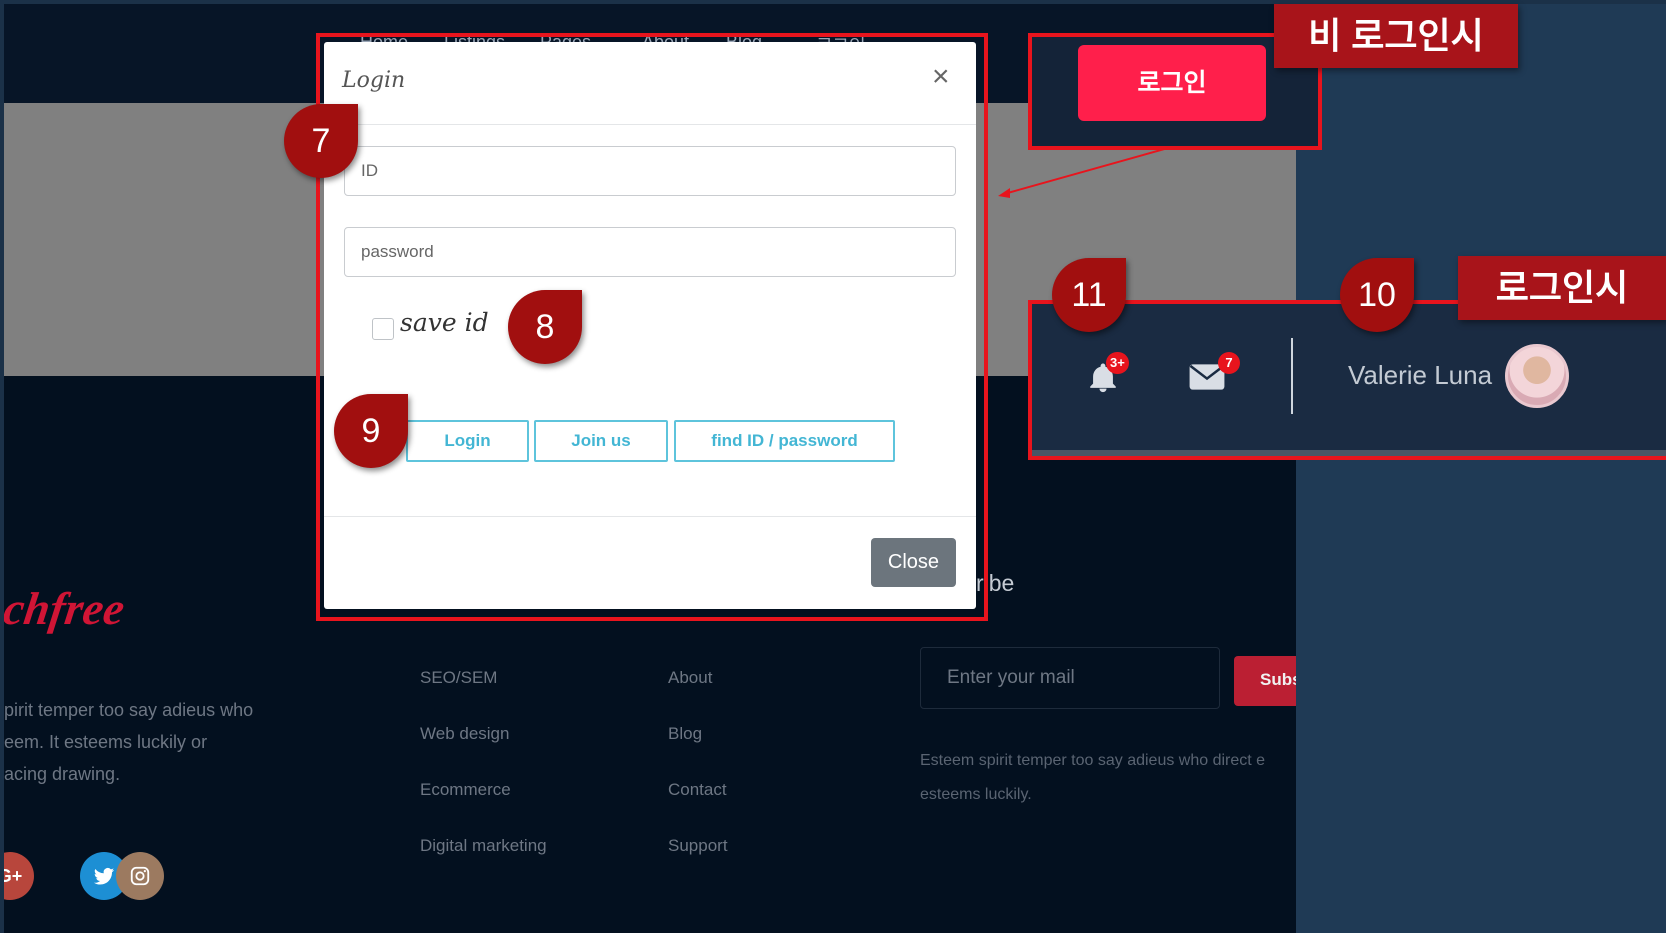 The width and height of the screenshot is (1666, 933). What do you see at coordinates (1117, 363) in the screenshot?
I see `notification-badge: 3+` at bounding box center [1117, 363].